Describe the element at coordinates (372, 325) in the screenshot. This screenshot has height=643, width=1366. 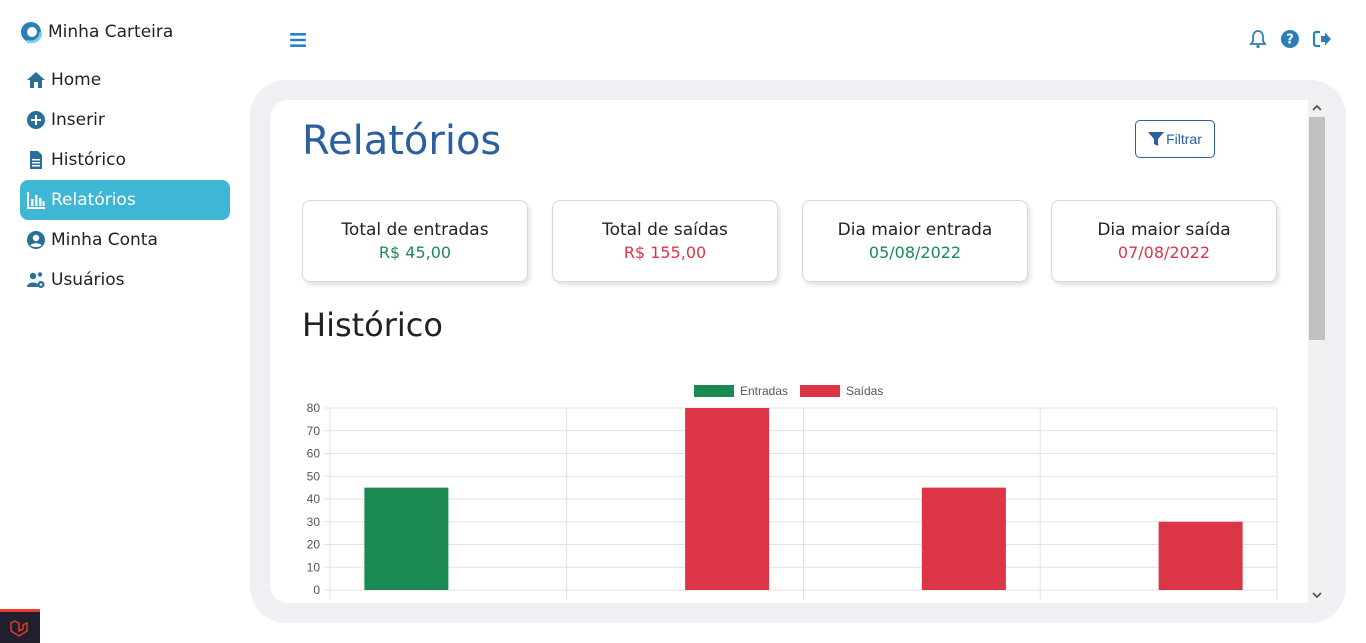
I see `section-title: Histórico` at that location.